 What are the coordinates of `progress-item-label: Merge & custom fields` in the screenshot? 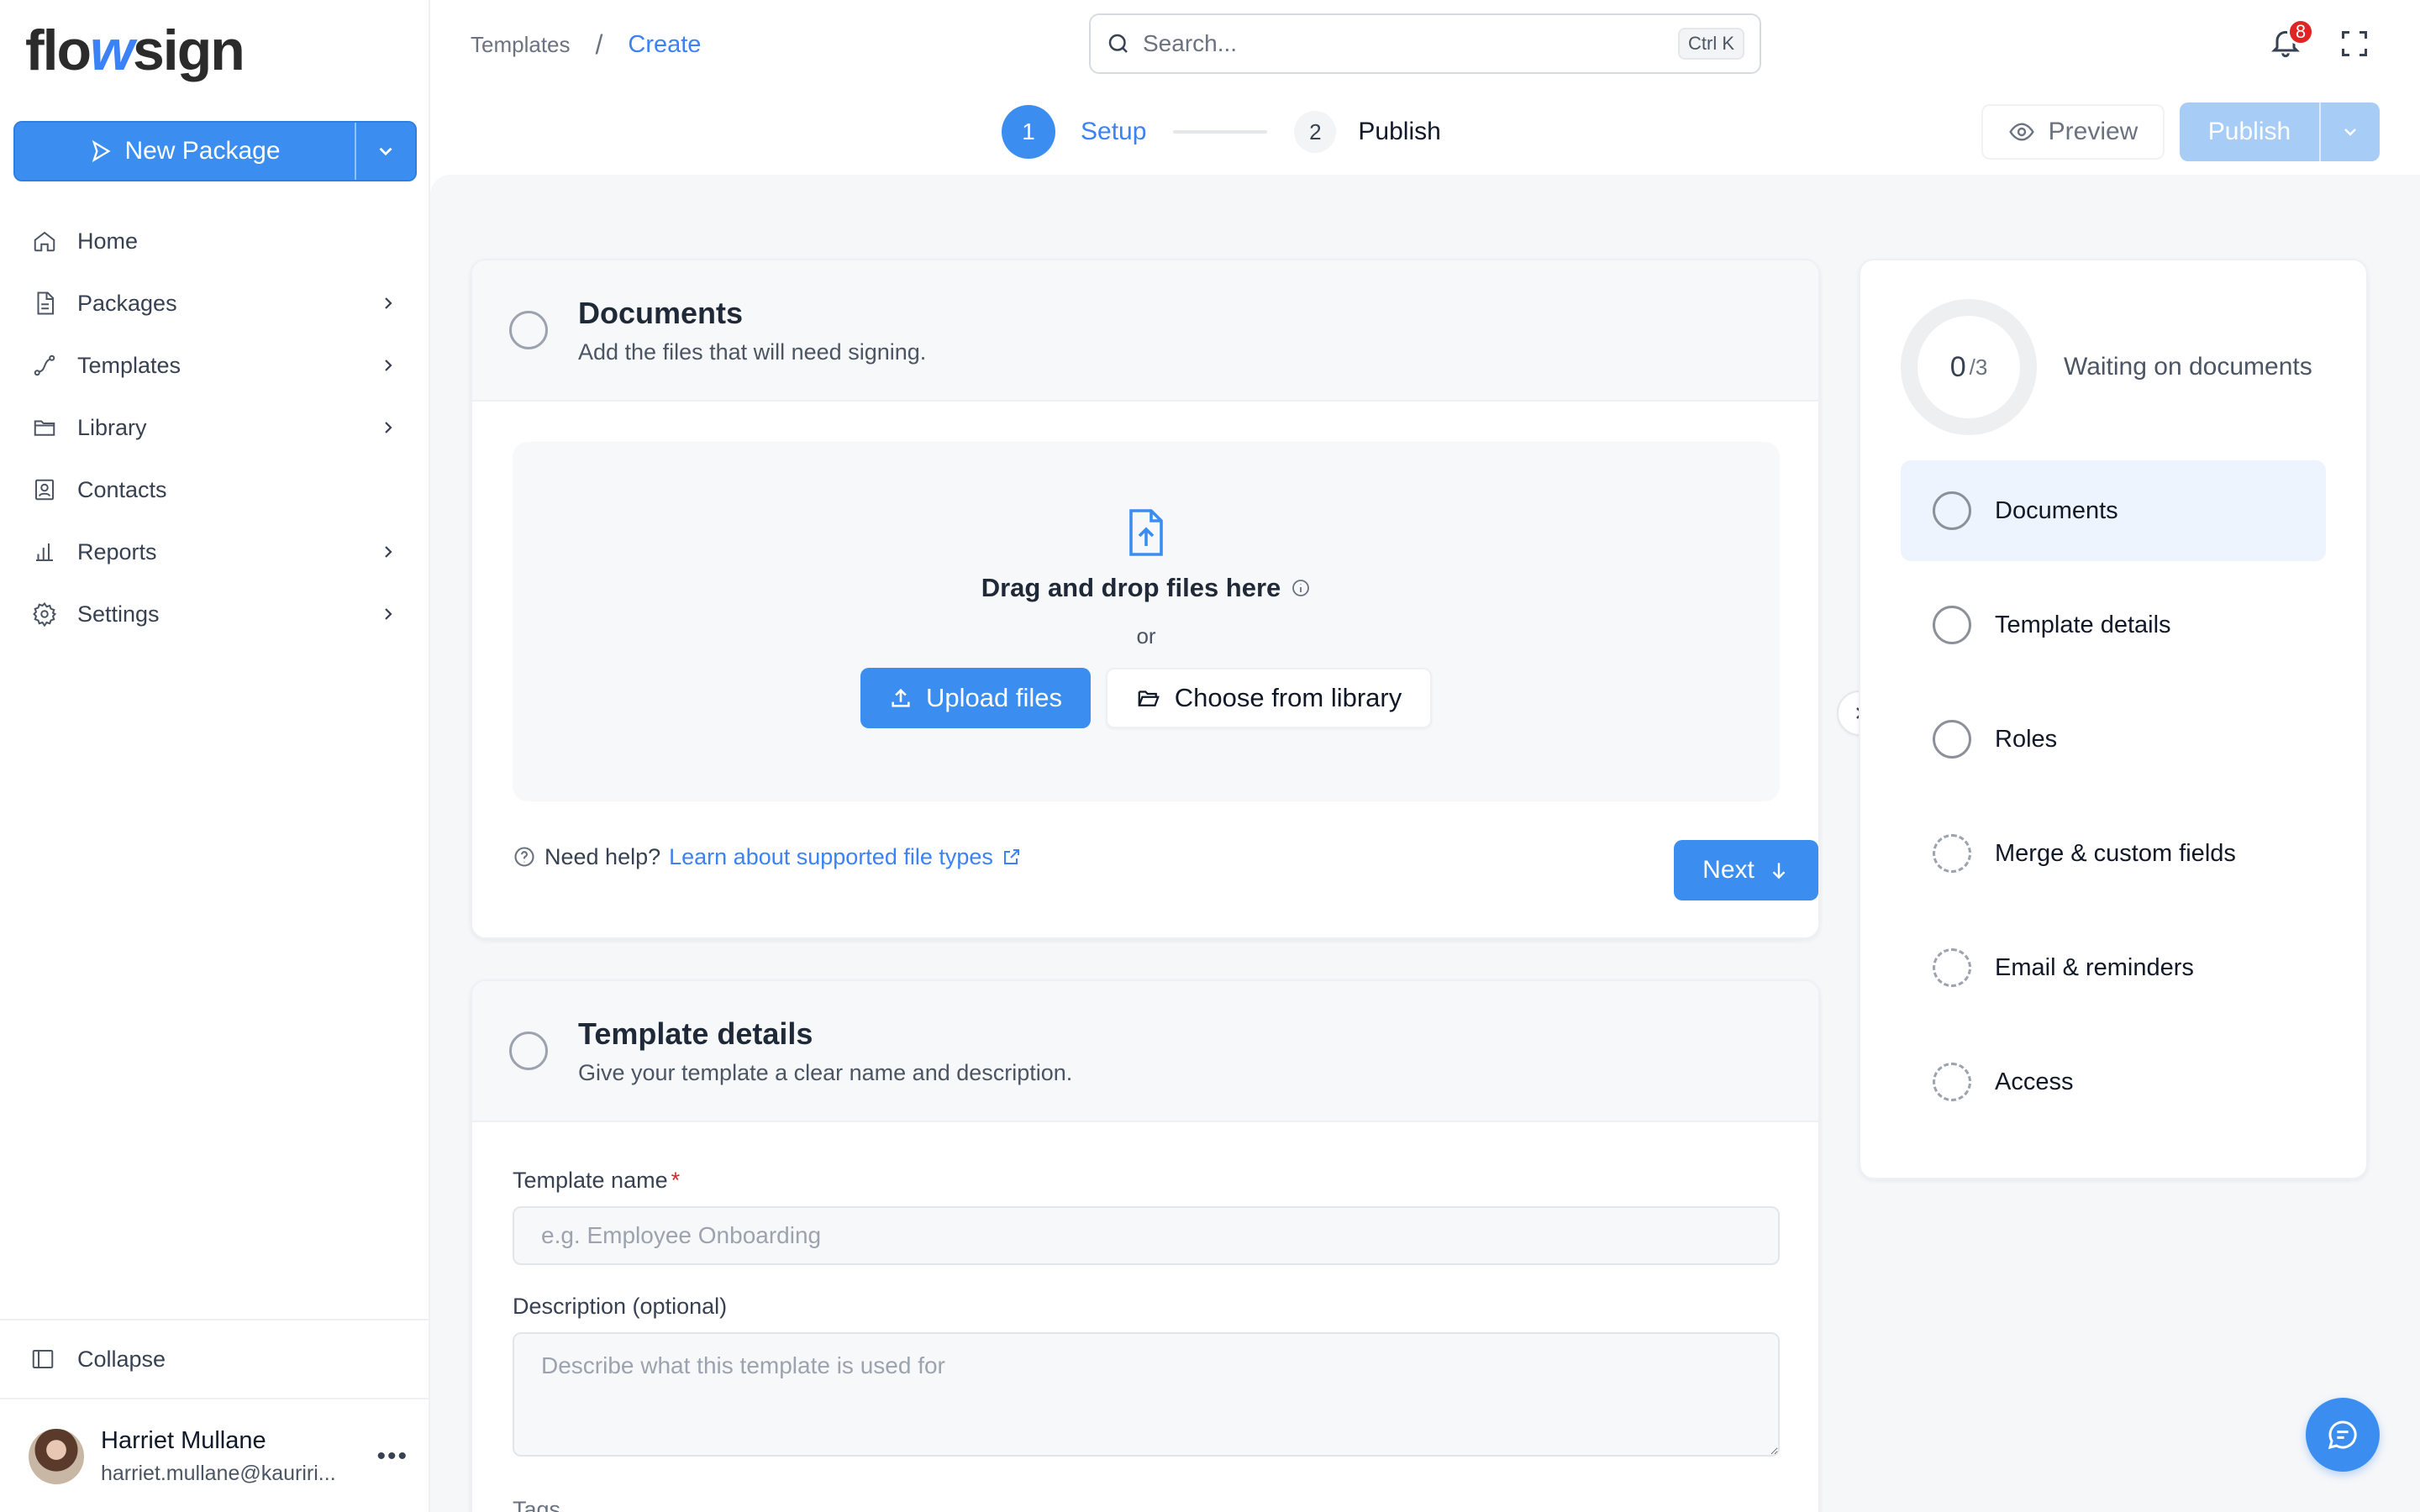 It's located at (2115, 853).